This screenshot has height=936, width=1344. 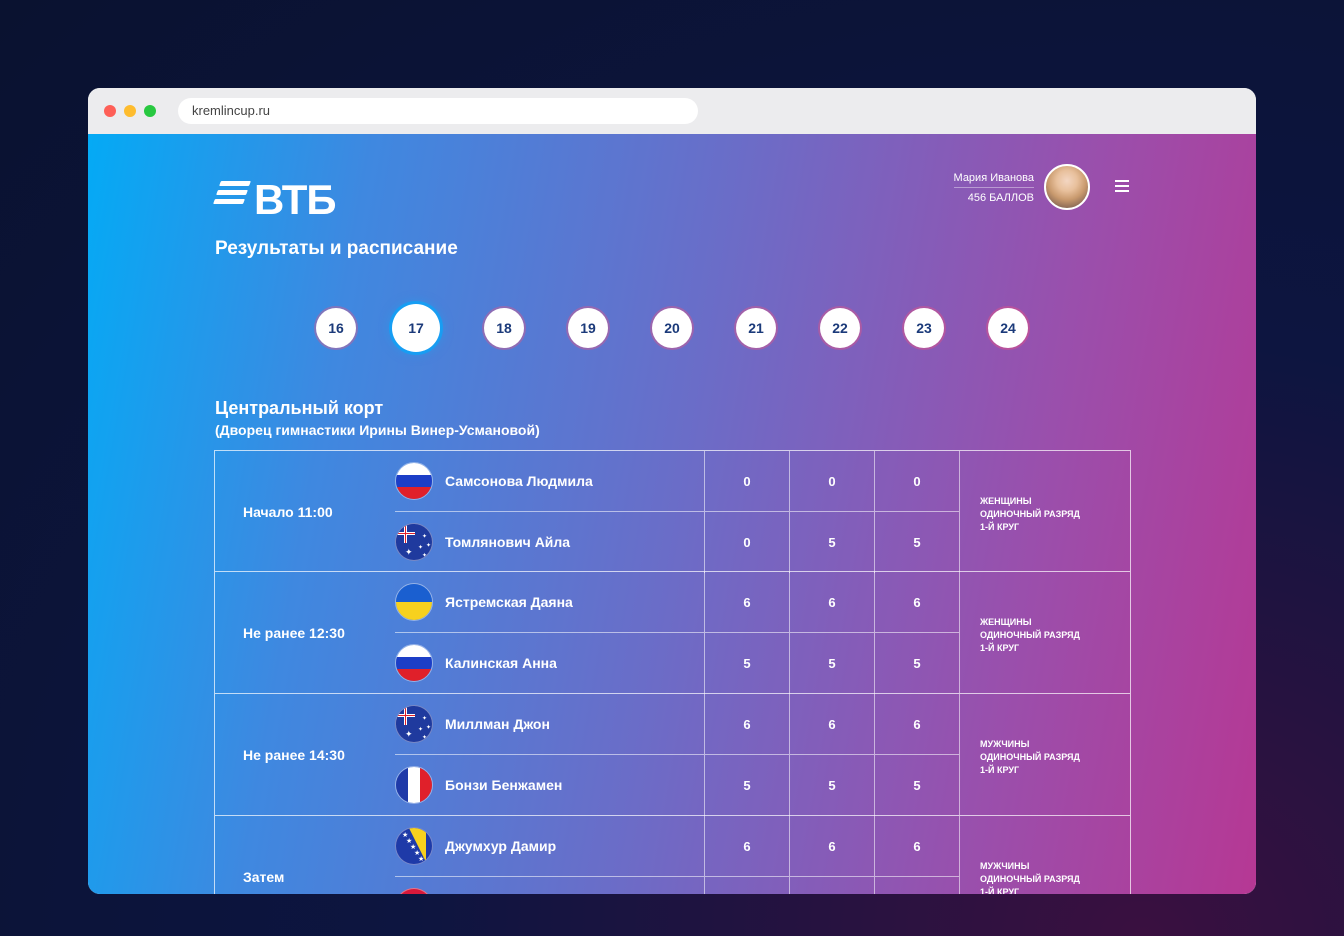 What do you see at coordinates (840, 328) in the screenshot?
I see `date-button-22: 22` at bounding box center [840, 328].